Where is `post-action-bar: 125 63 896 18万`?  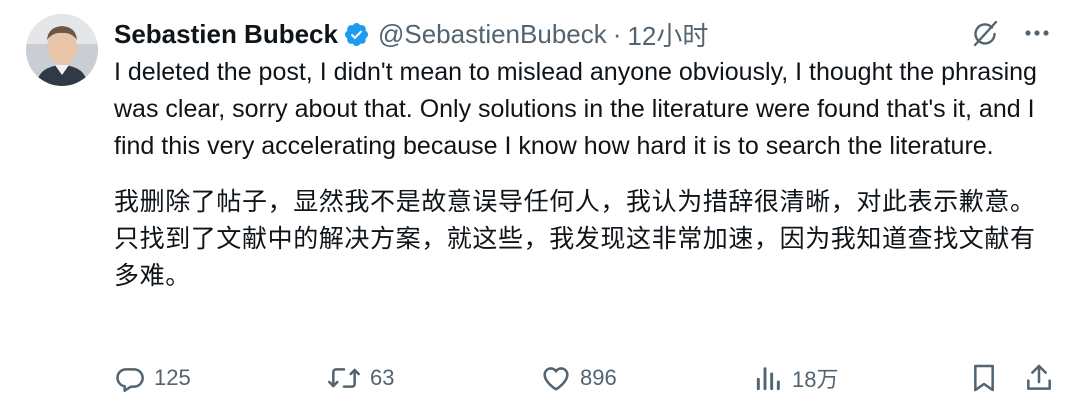
post-action-bar: 125 63 896 18万 is located at coordinates (584, 378).